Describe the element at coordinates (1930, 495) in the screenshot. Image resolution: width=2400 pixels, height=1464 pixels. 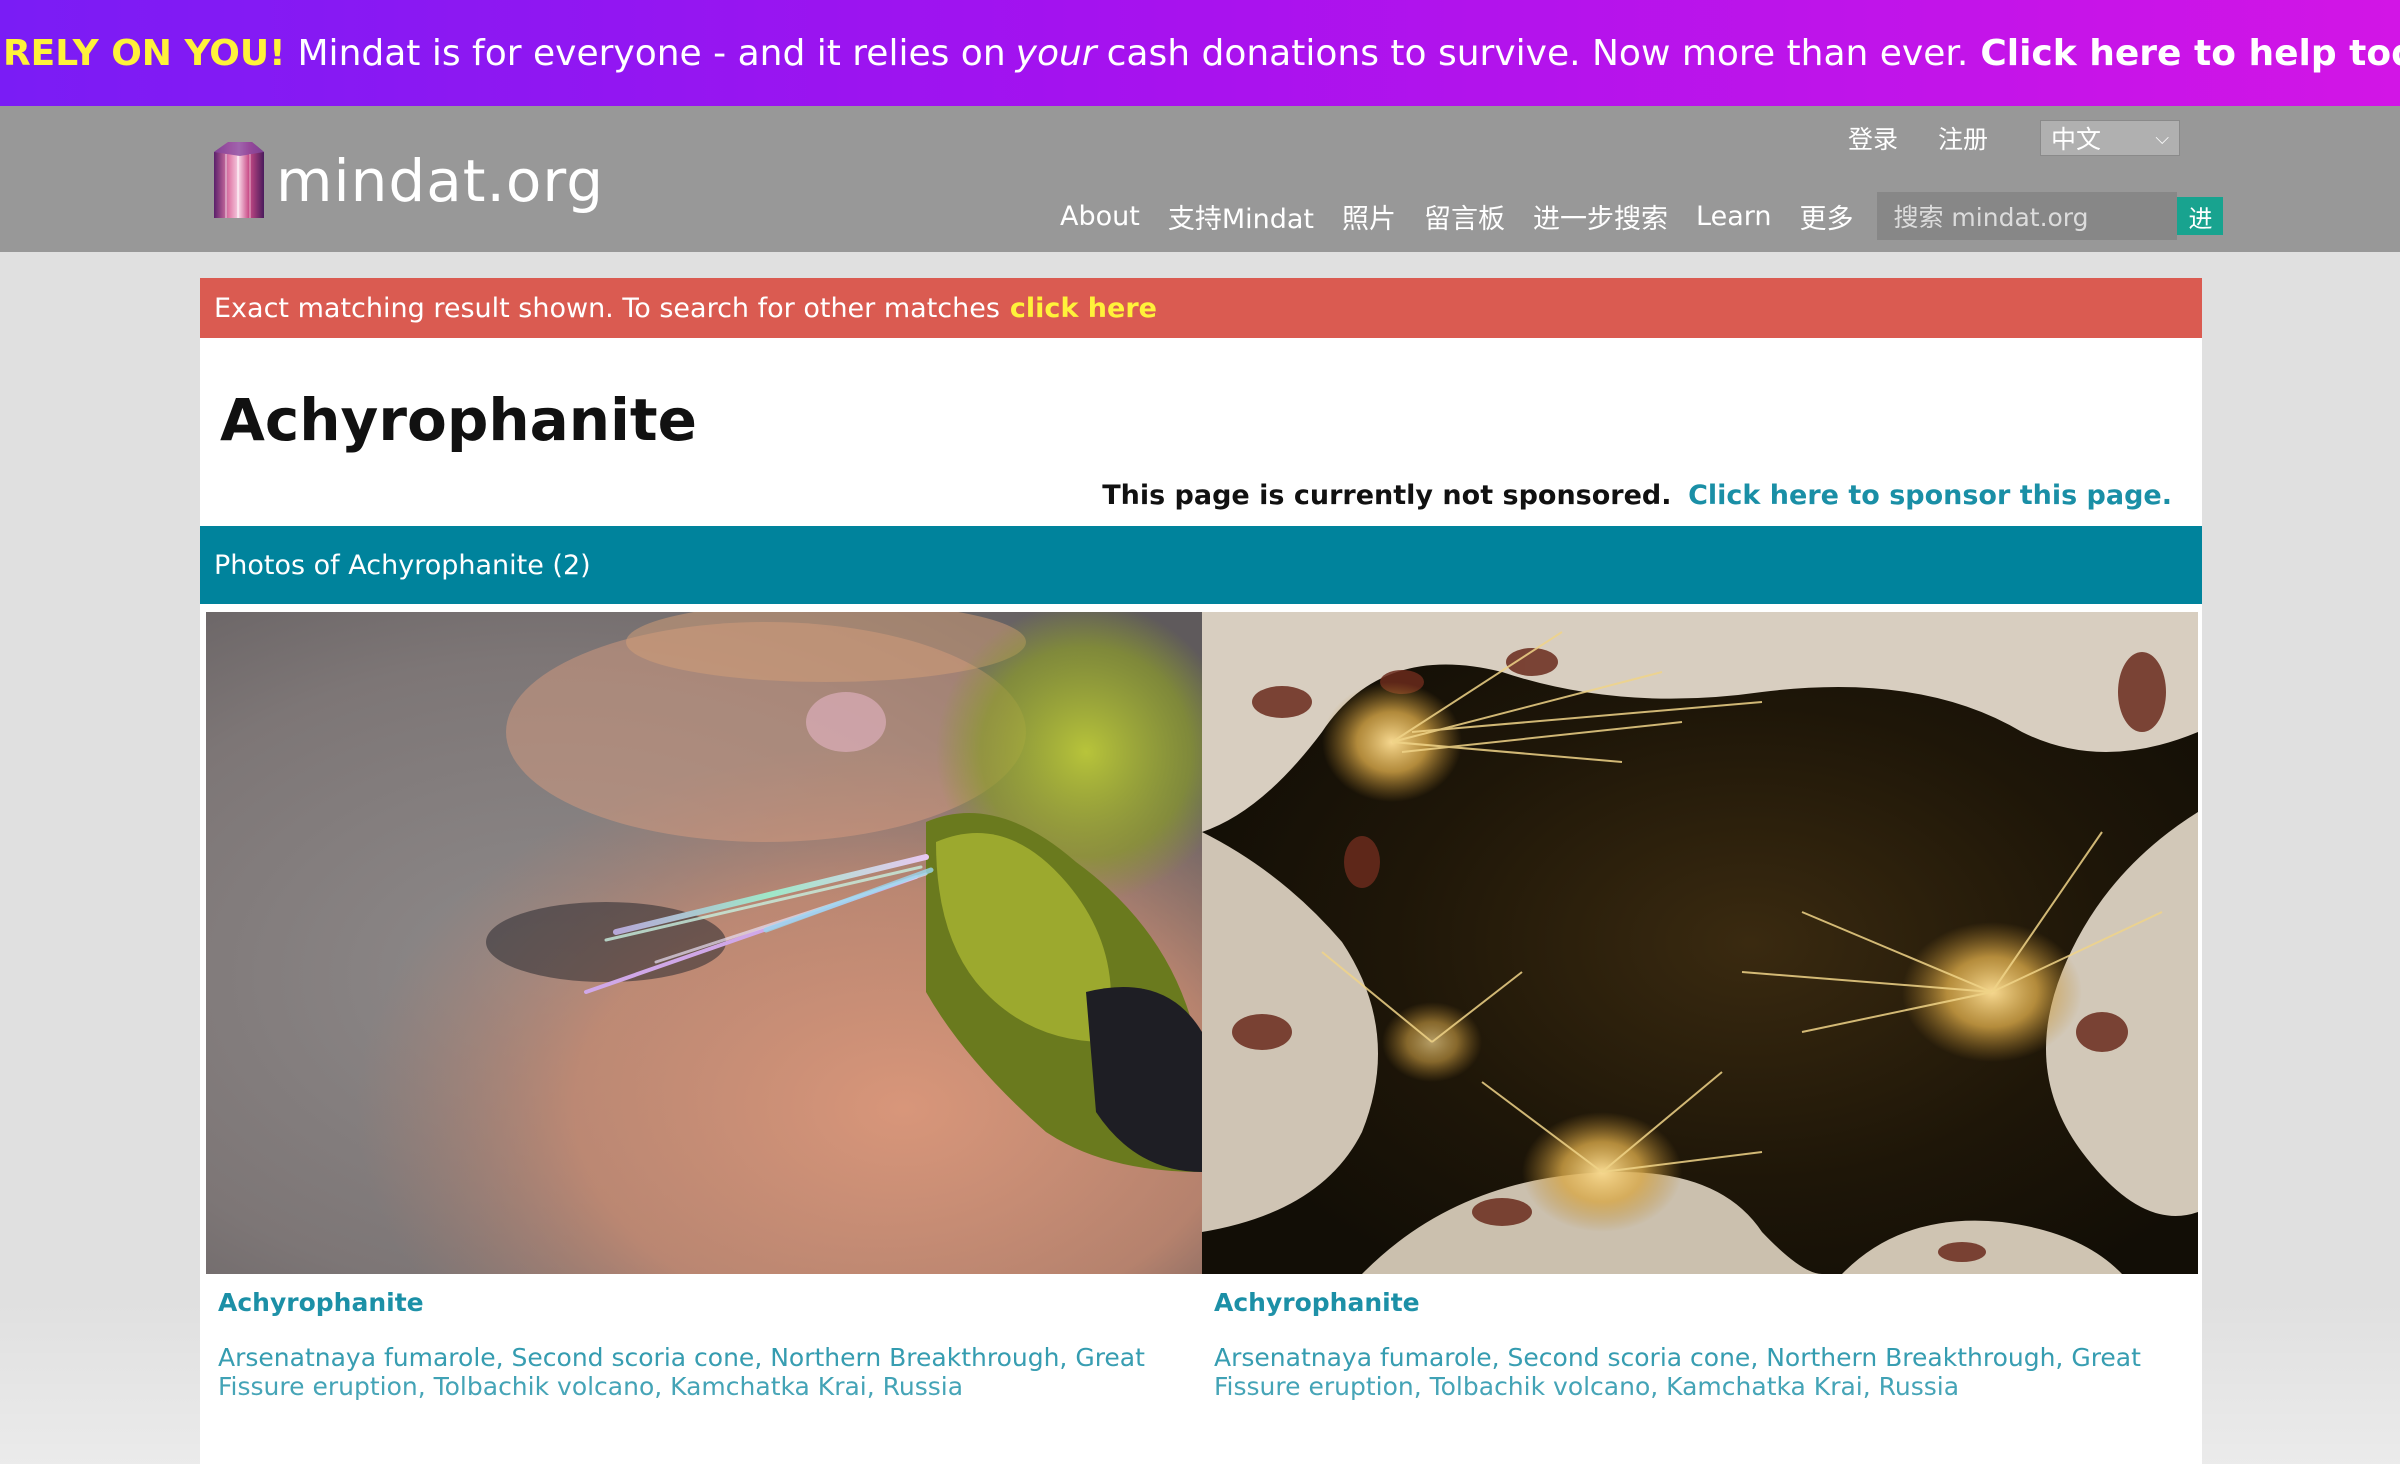
I see `sponsor-link: Click here to sponsor this page.` at that location.